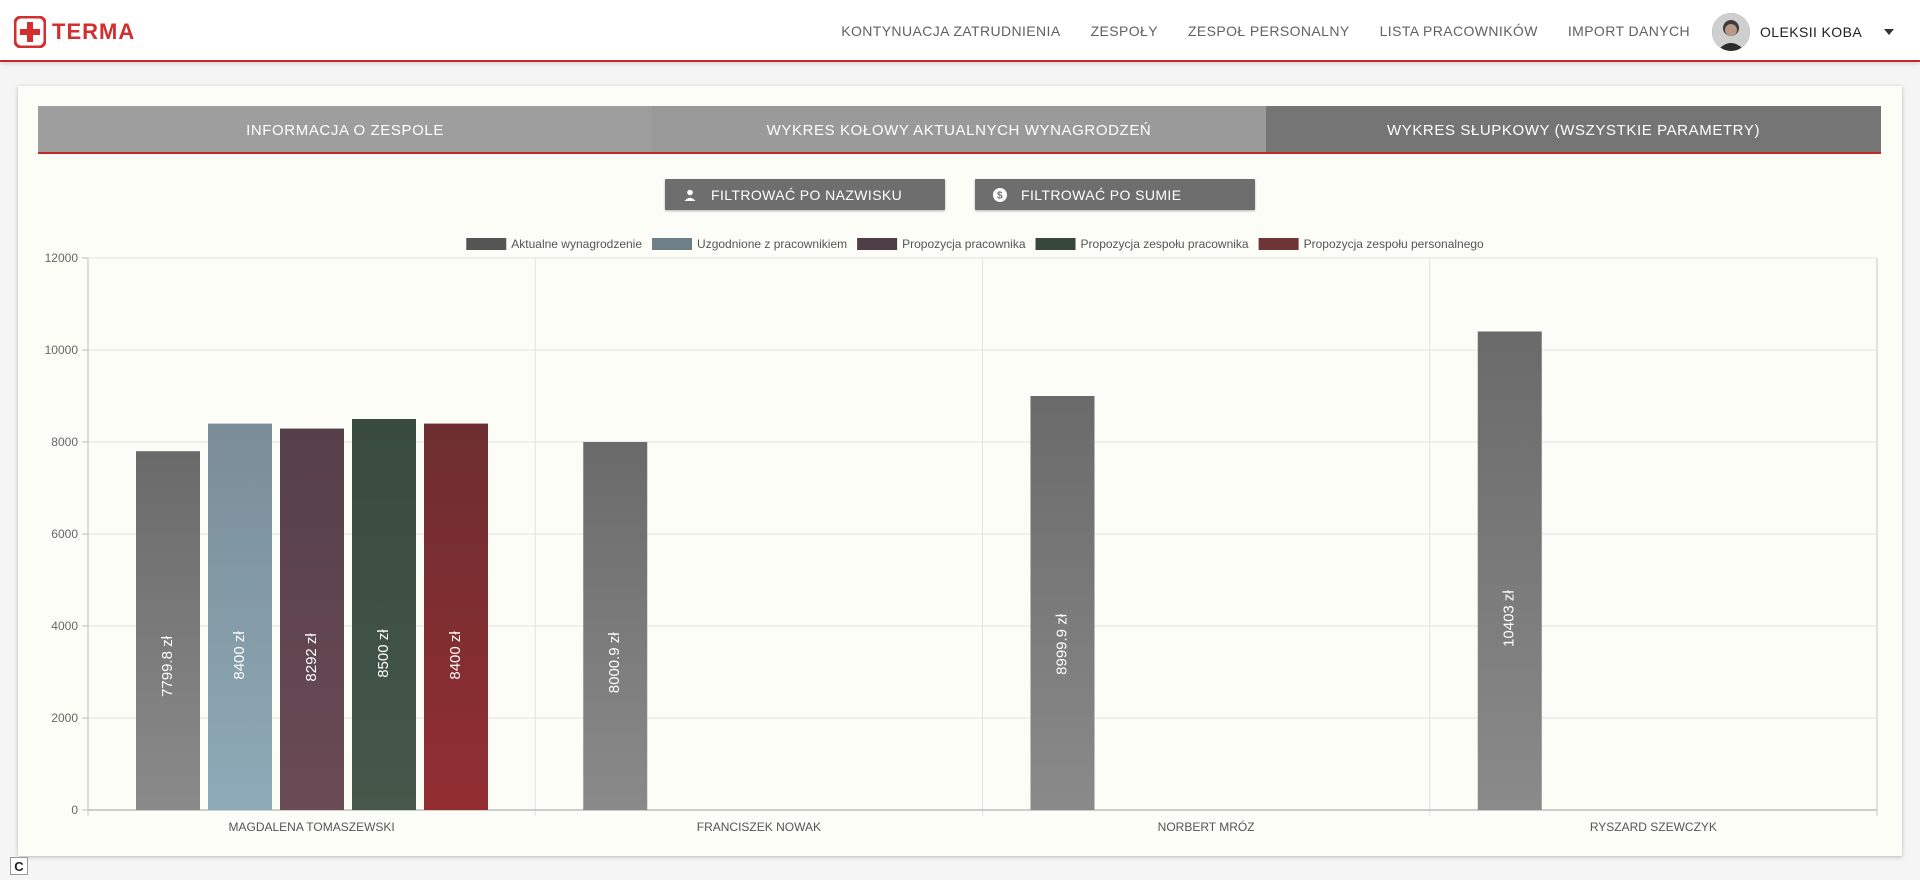  I want to click on bar-value-label: 8000.9 zł, so click(614, 663).